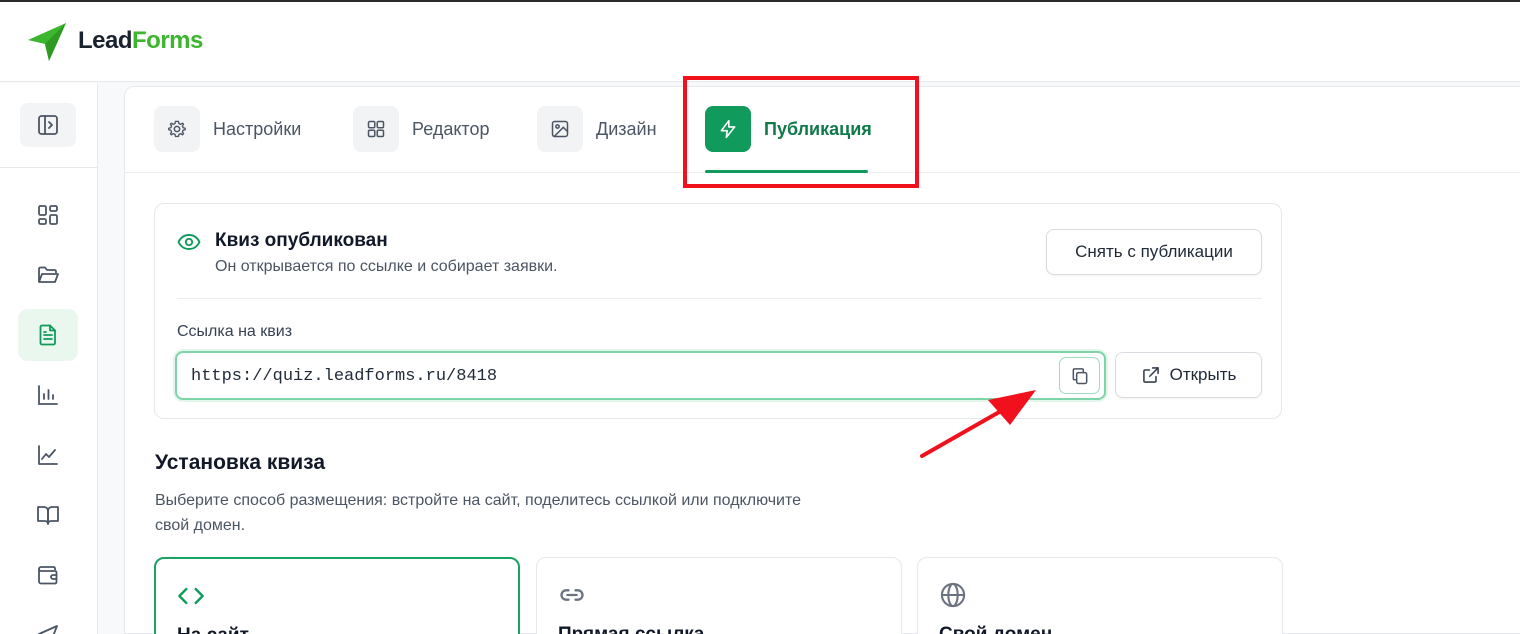 Image resolution: width=1520 pixels, height=634 pixels. What do you see at coordinates (301, 240) in the screenshot?
I see `publish-status-title: Квиз опубликован` at bounding box center [301, 240].